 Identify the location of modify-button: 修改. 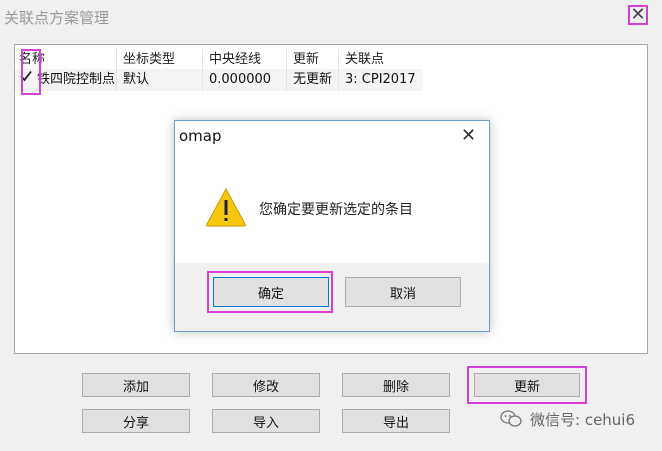
(266, 385).